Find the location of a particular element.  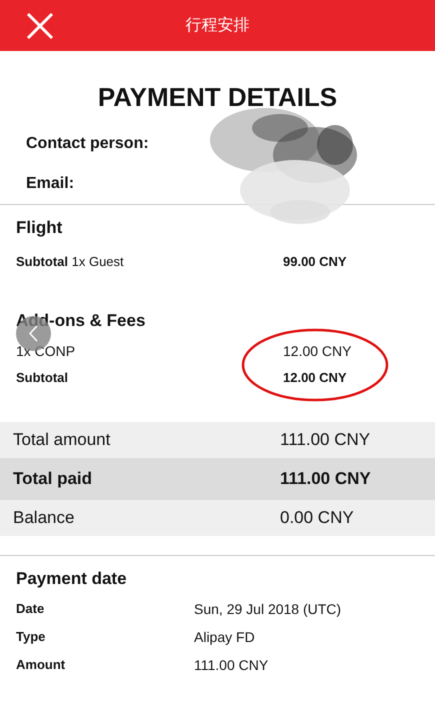

section-heading: Payment date is located at coordinates (72, 579).